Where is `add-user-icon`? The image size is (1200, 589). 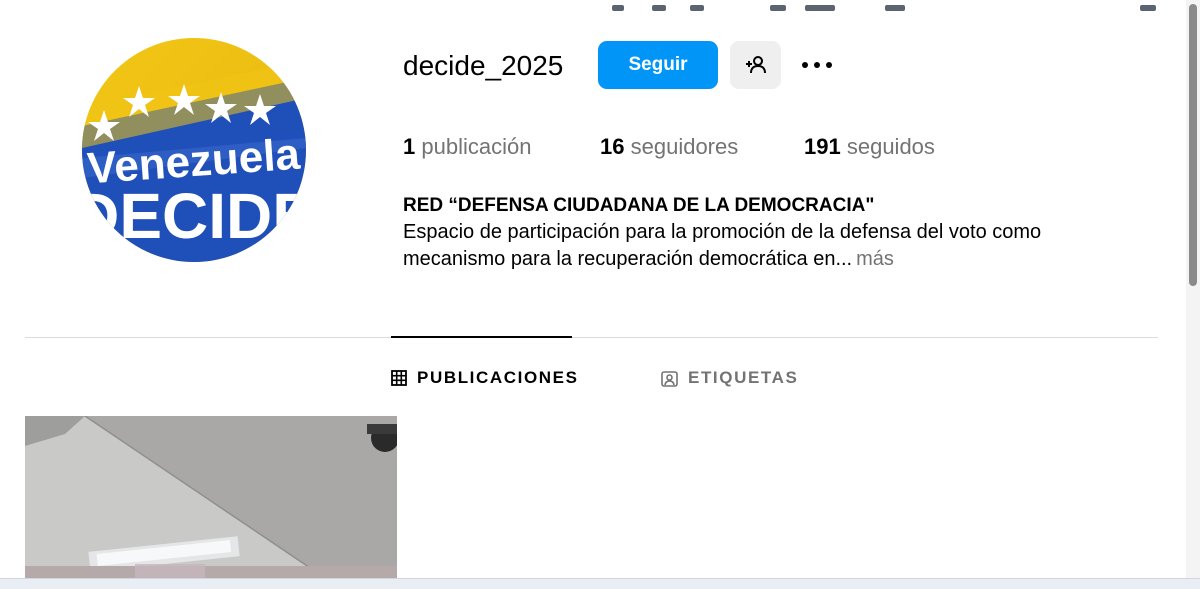
add-user-icon is located at coordinates (755, 65).